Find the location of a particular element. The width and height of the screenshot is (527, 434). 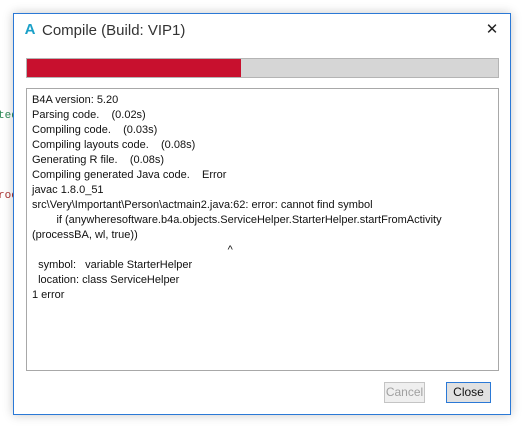

log-line: B4A version: 5.20 is located at coordinates (75, 100).